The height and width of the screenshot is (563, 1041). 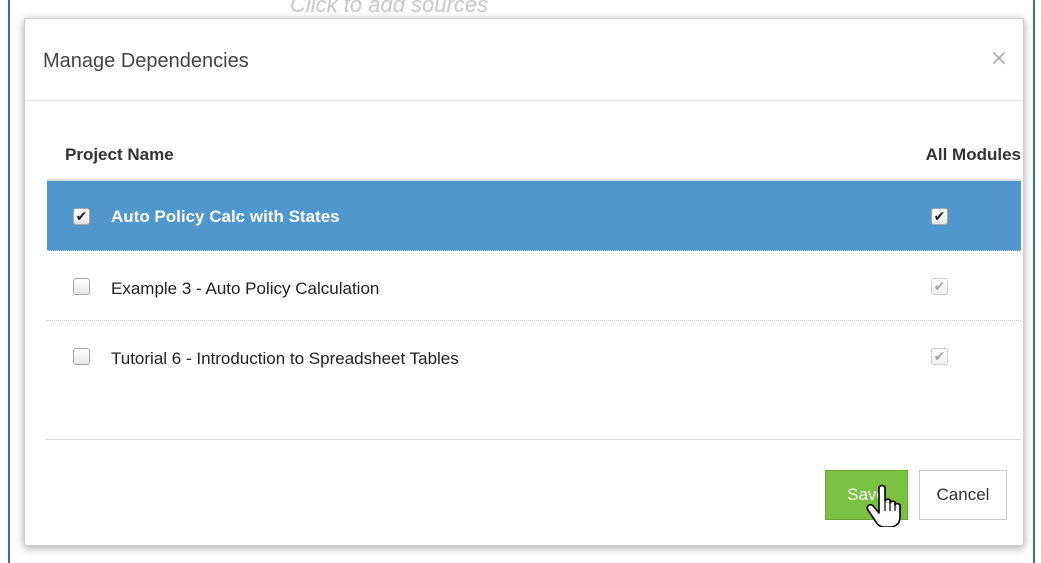 What do you see at coordinates (1034, 281) in the screenshot?
I see `page-border-right` at bounding box center [1034, 281].